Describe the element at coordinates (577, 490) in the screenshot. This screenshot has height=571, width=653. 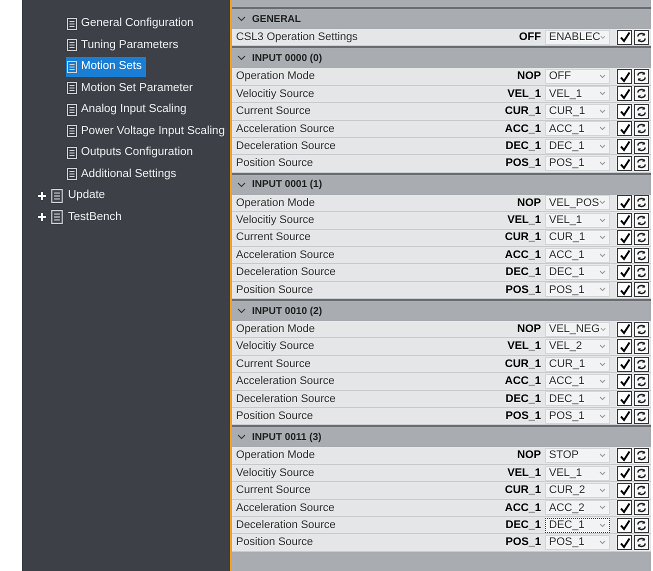
I see `value-dropdown: CUR_2` at that location.